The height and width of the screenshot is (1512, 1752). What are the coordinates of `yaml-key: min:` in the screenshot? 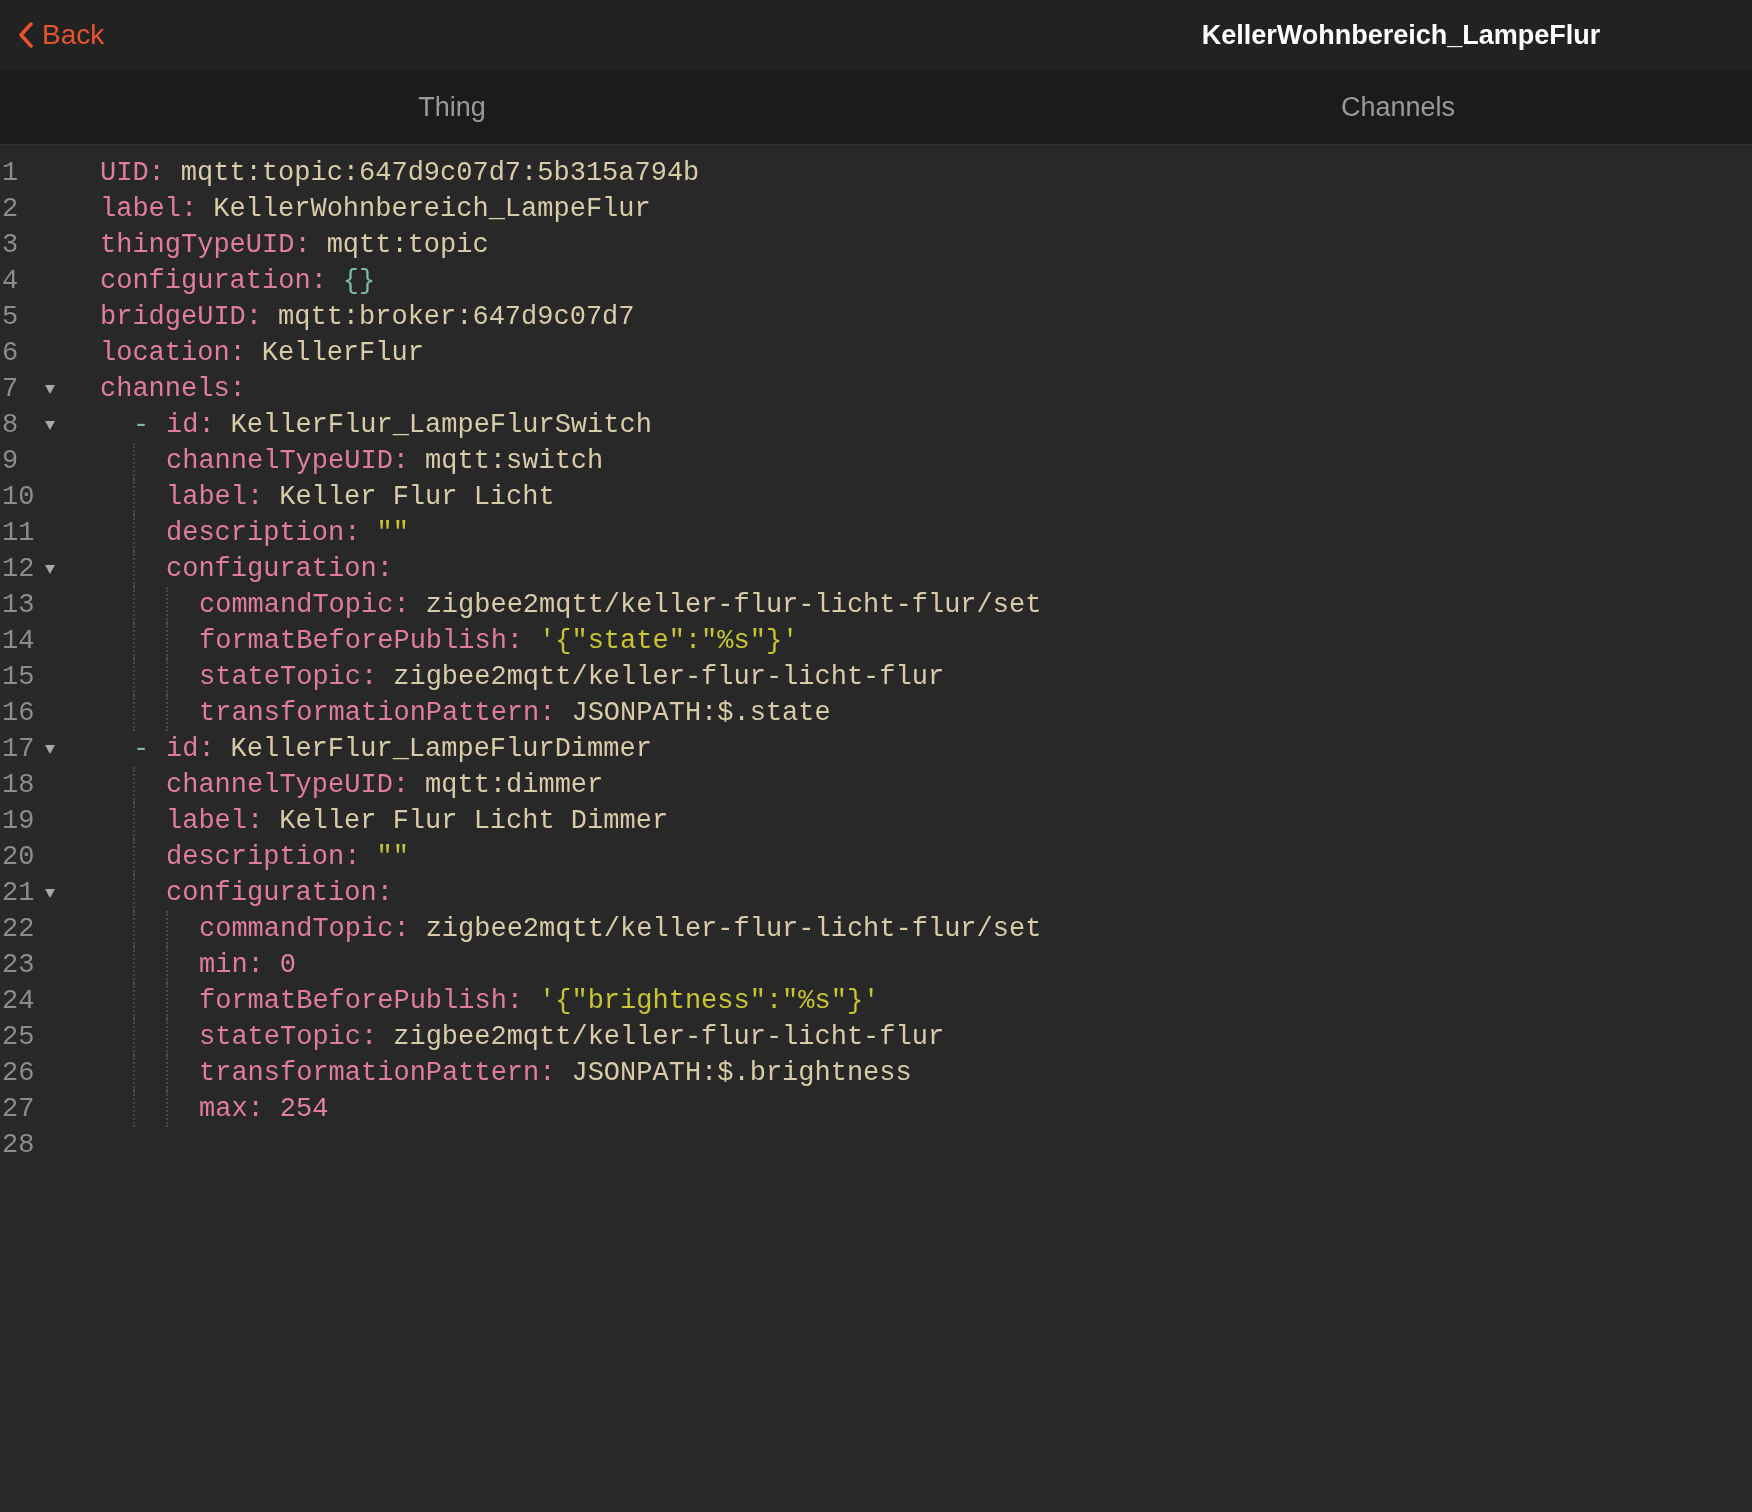 It's located at (231, 965).